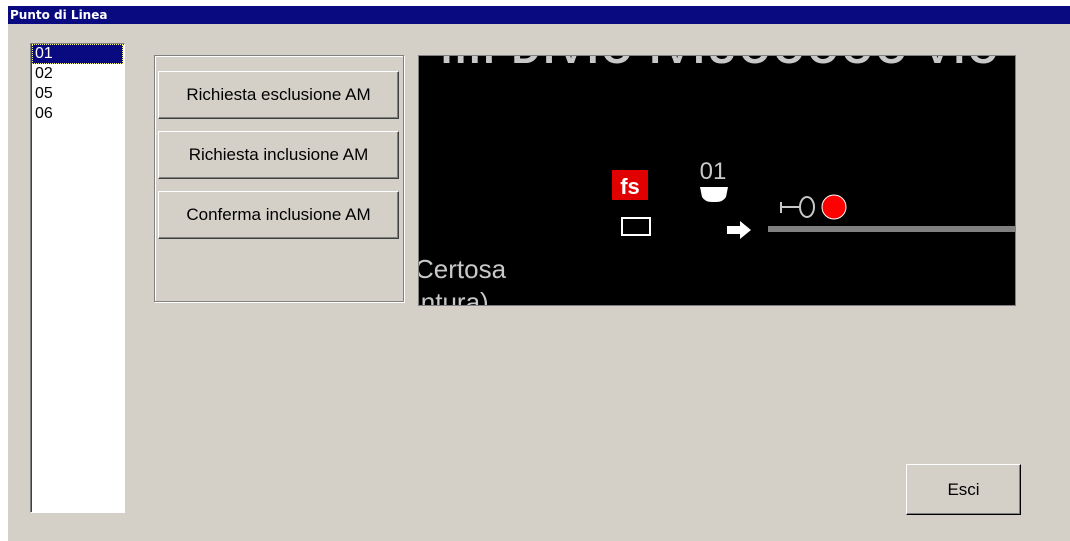  What do you see at coordinates (891, 229) in the screenshot?
I see `track-line` at bounding box center [891, 229].